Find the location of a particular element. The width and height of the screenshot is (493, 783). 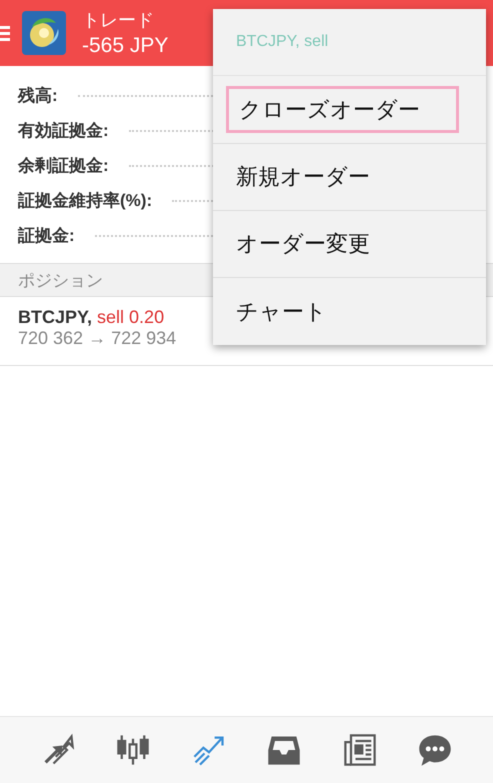

summary-label: 残高: is located at coordinates (38, 96).